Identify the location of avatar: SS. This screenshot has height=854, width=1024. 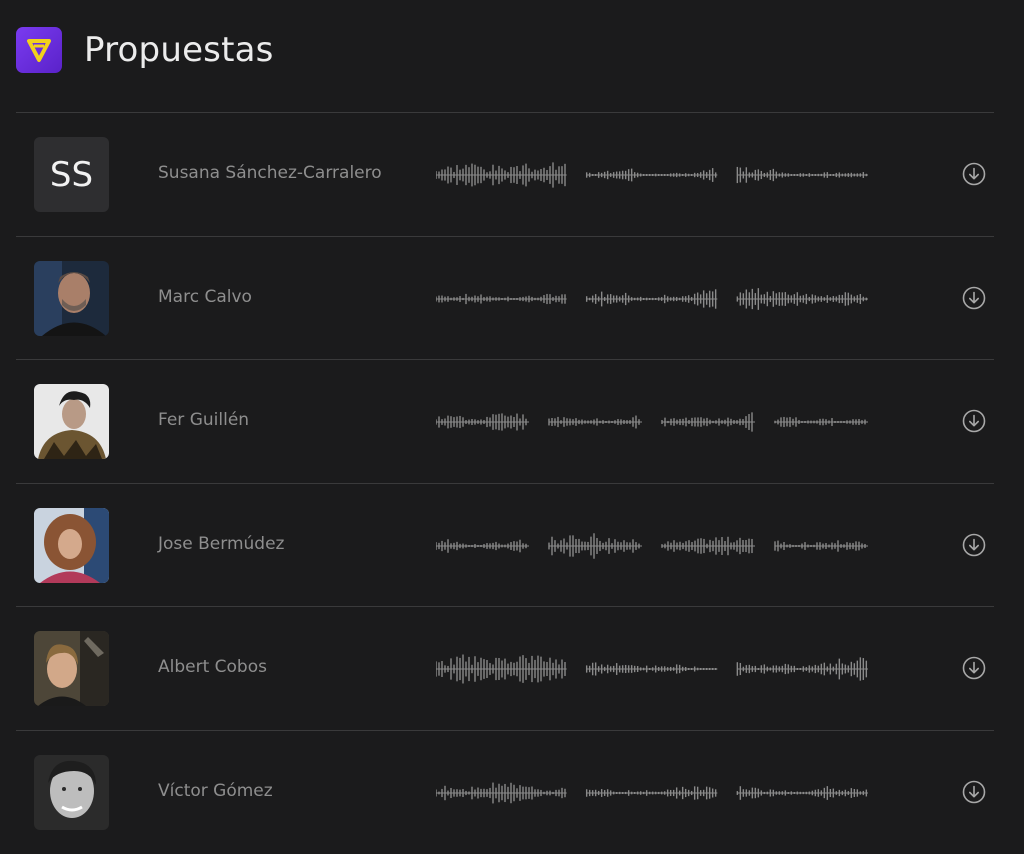
(71, 174).